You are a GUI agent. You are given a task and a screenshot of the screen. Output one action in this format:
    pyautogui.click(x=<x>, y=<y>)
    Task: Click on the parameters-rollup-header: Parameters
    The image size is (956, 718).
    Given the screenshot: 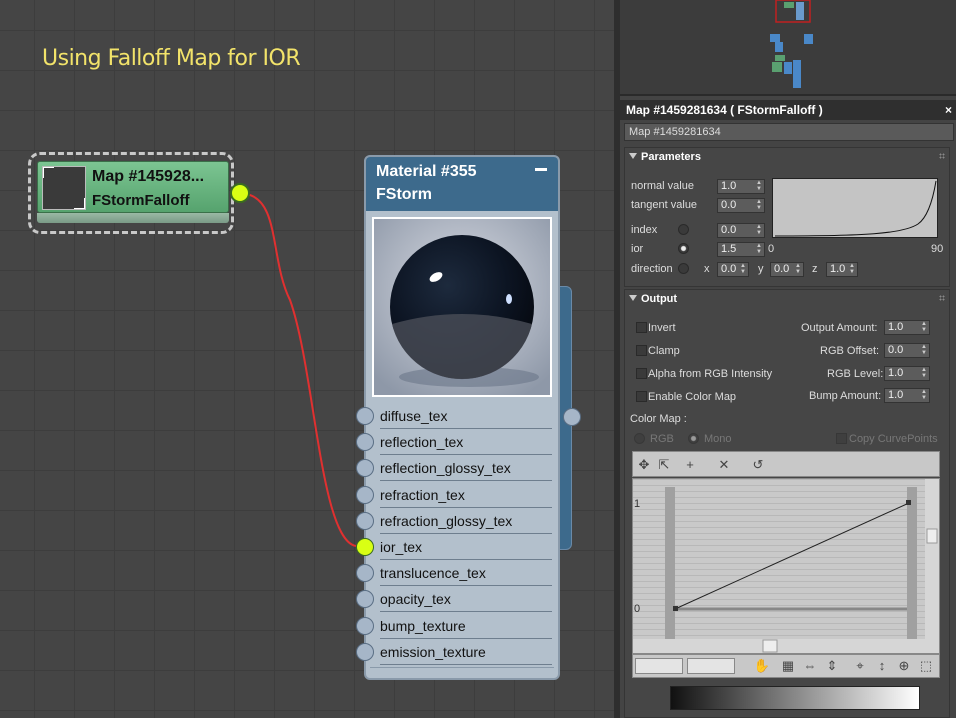 What is the action you would take?
    pyautogui.click(x=787, y=158)
    